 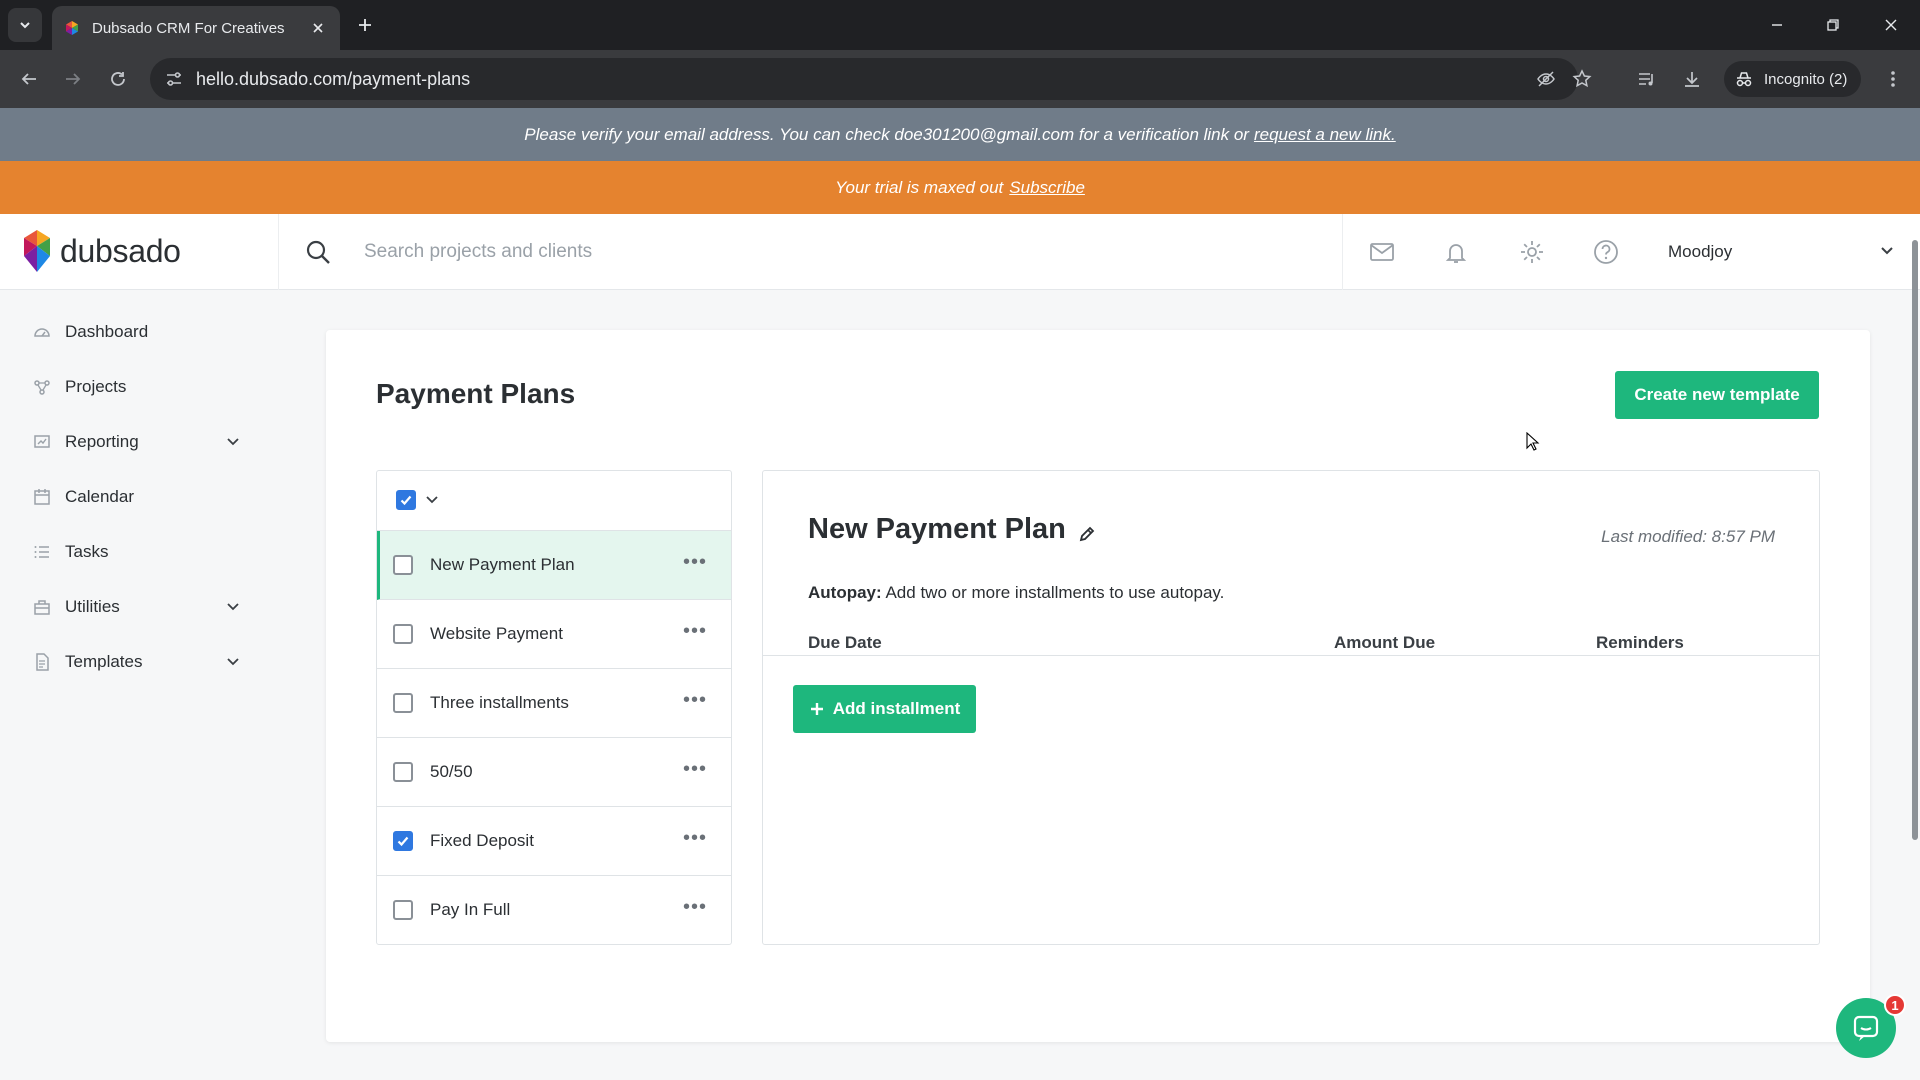 What do you see at coordinates (406, 500) in the screenshot?
I see `select-all-checkbox` at bounding box center [406, 500].